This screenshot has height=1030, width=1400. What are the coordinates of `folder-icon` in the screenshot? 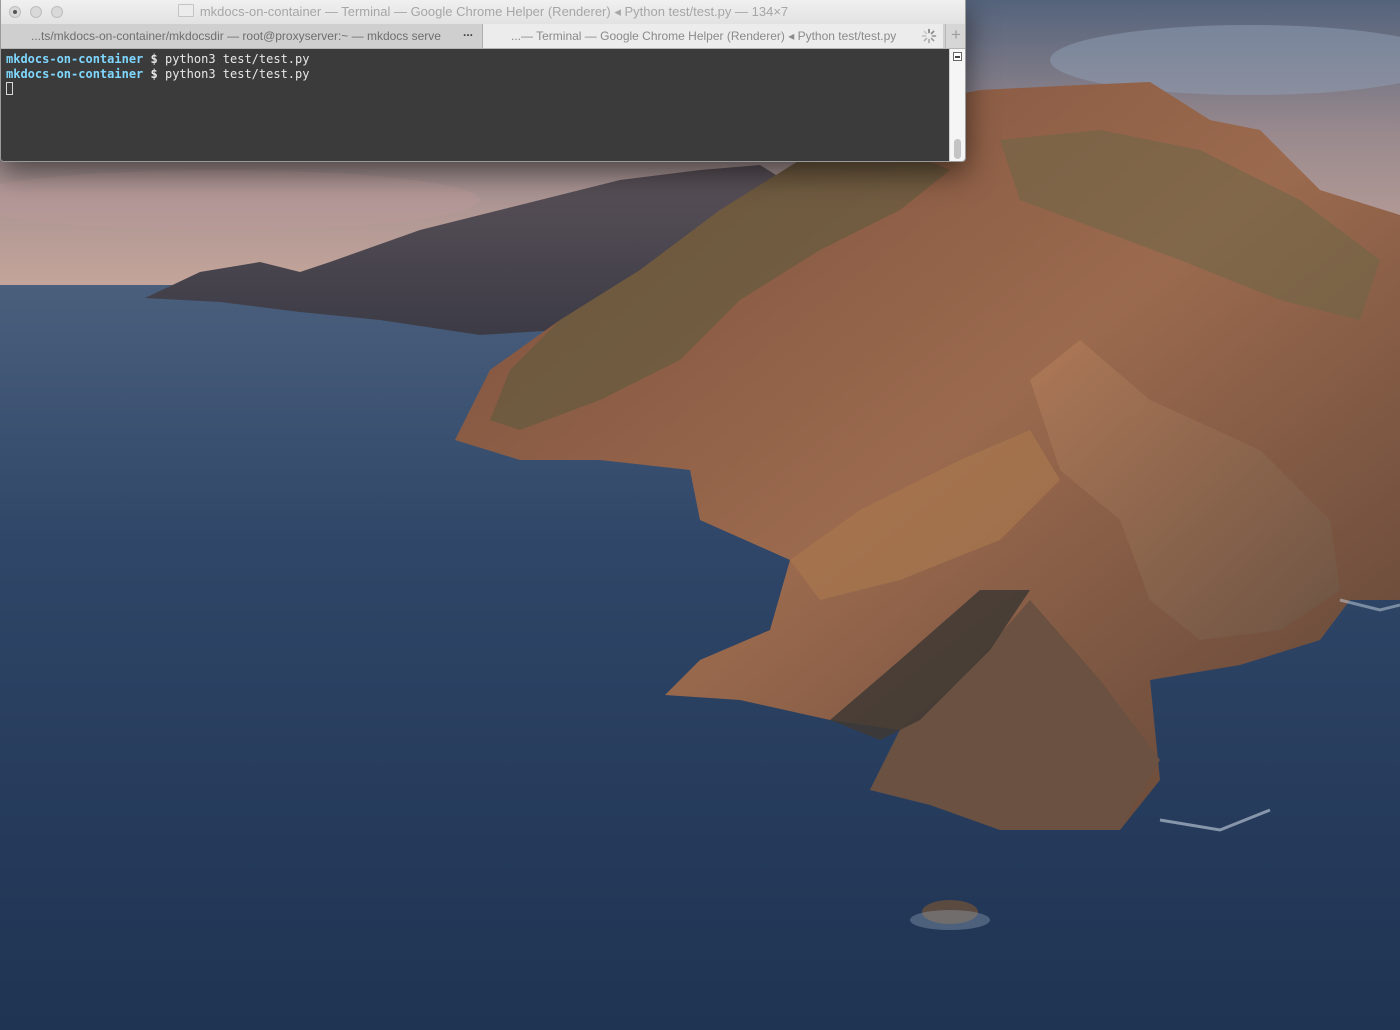 It's located at (185, 10).